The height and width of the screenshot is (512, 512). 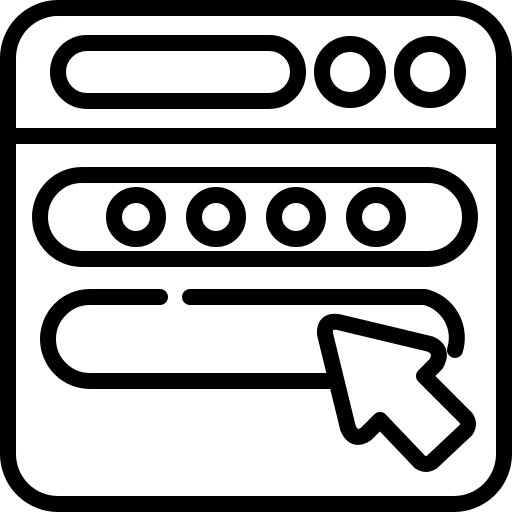 I want to click on address-bar-icon, so click(x=178, y=72).